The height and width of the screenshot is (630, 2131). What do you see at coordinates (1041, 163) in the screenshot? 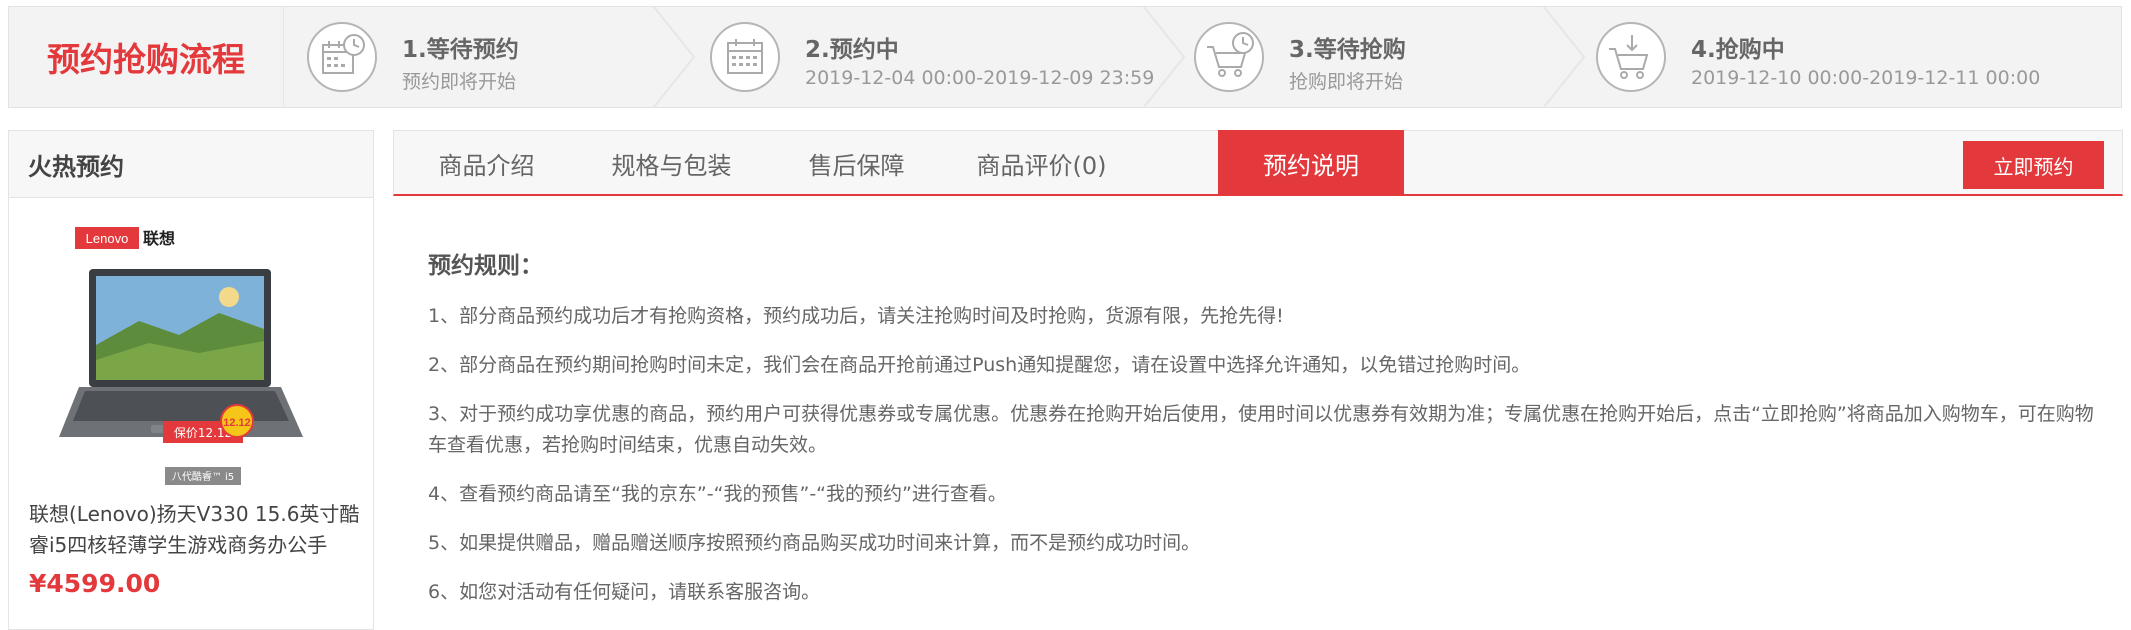
I see `tab-reviews: 商品评价(0)` at bounding box center [1041, 163].